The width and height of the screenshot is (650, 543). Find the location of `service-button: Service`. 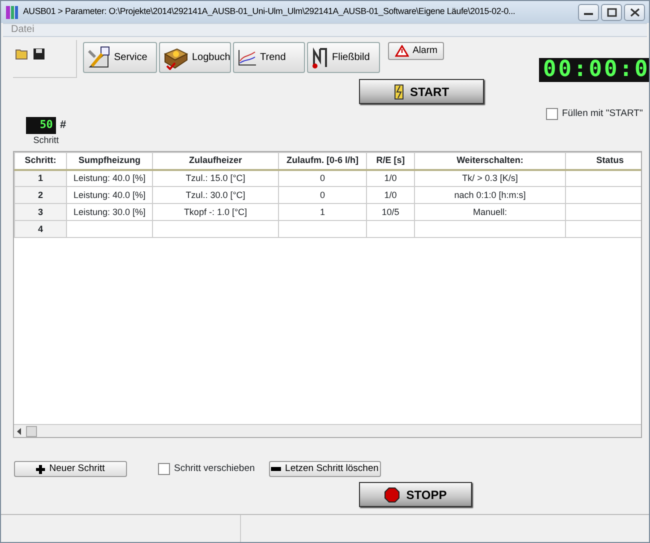

service-button: Service is located at coordinates (120, 57).